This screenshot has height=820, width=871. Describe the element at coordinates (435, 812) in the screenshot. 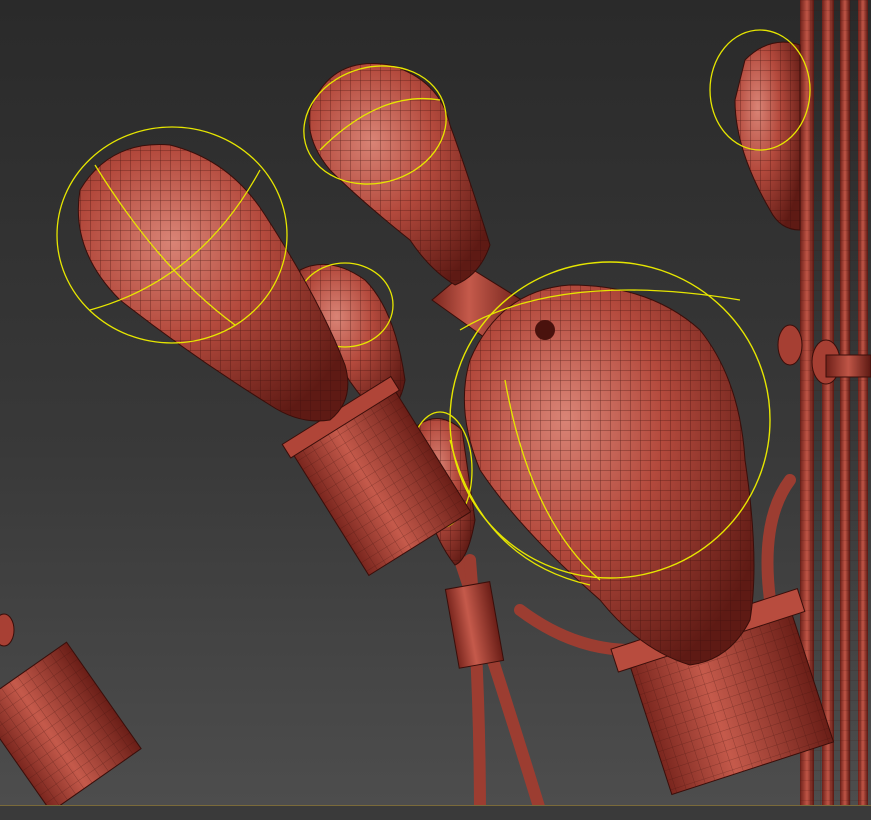

I see `viewport-bottom-edge` at that location.